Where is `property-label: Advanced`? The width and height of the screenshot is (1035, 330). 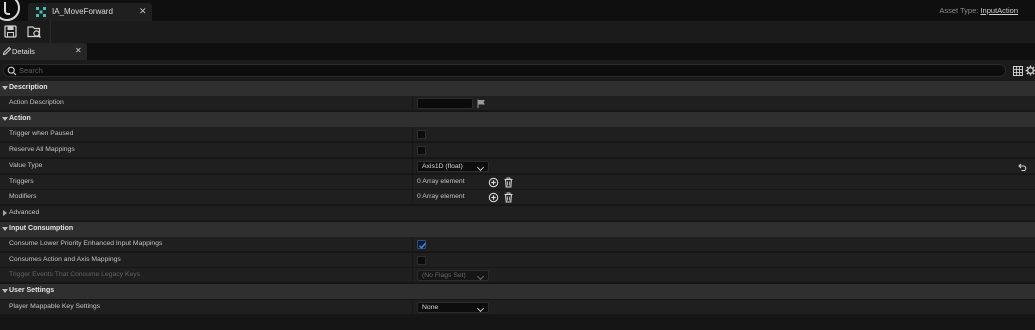
property-label: Advanced is located at coordinates (24, 212).